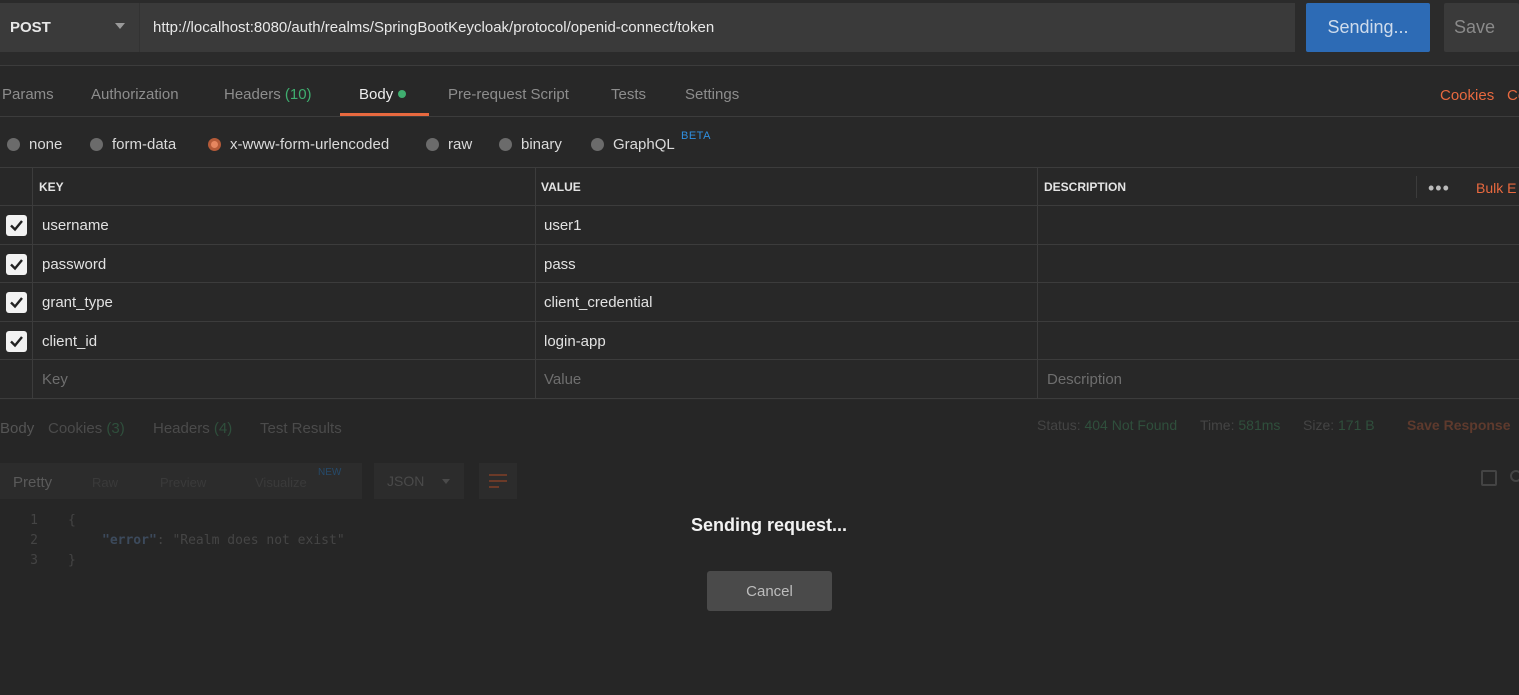 The image size is (1519, 695). I want to click on method-select: POST, so click(70, 27).